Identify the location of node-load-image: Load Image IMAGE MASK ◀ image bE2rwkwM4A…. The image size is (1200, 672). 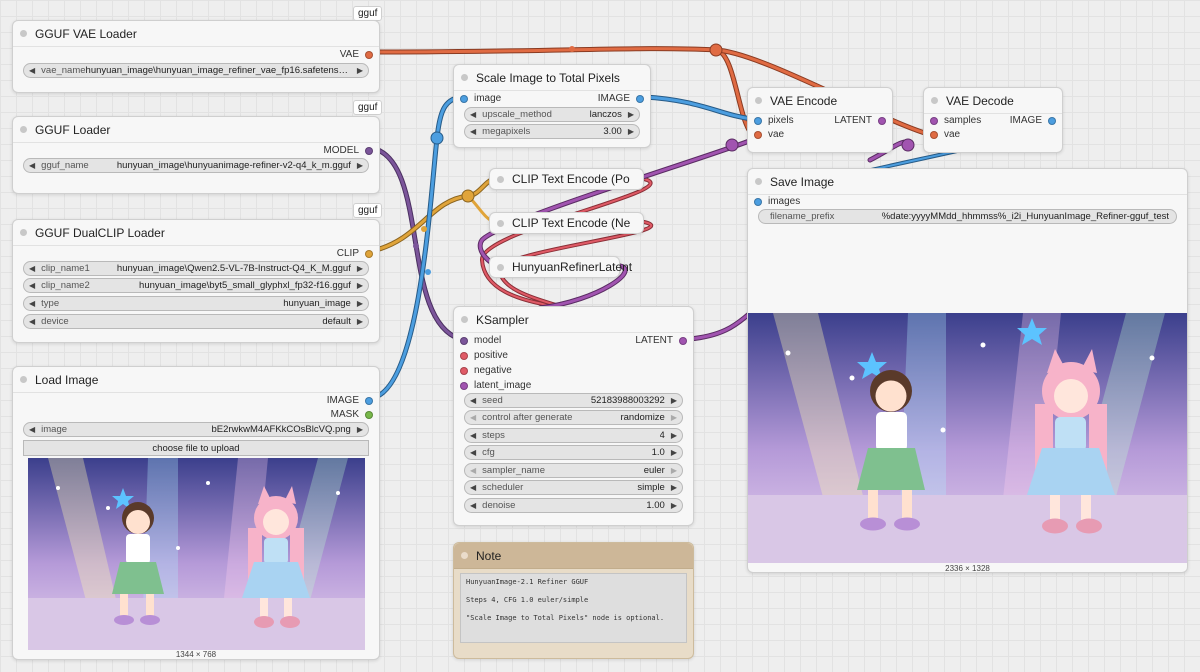
(196, 513).